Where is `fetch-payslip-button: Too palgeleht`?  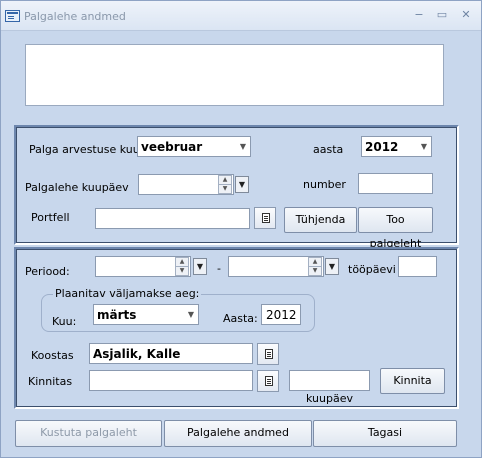
fetch-payslip-button: Too palgeleht is located at coordinates (395, 228).